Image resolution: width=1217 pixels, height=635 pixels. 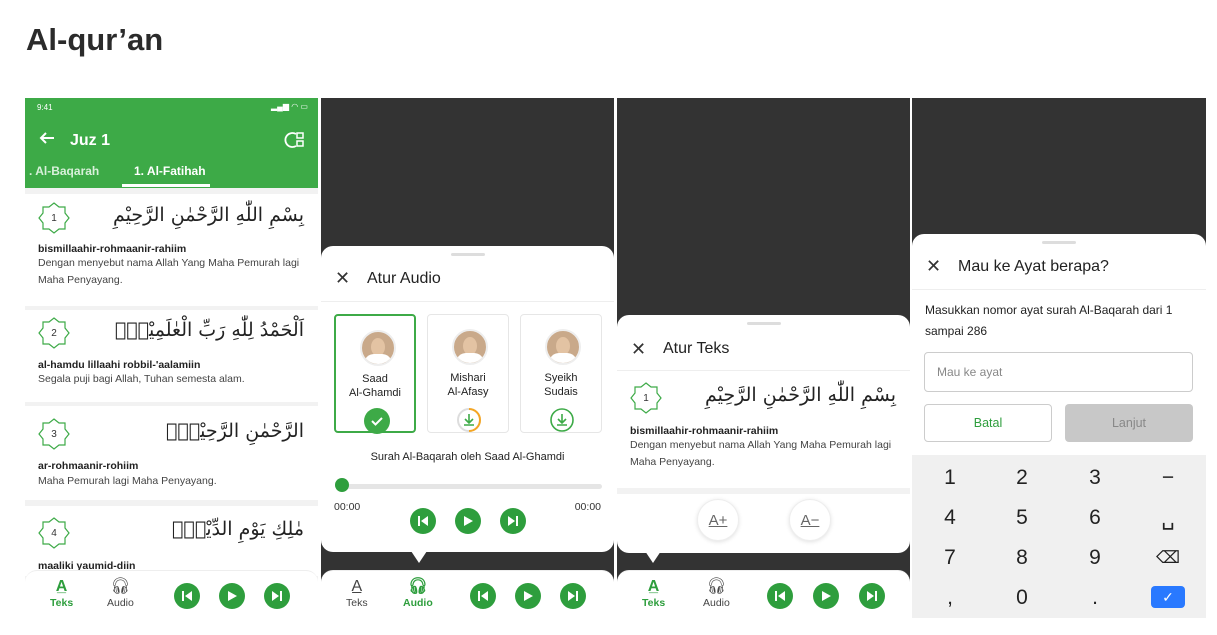 What do you see at coordinates (54, 434) in the screenshot?
I see `verse-number-badge: 3` at bounding box center [54, 434].